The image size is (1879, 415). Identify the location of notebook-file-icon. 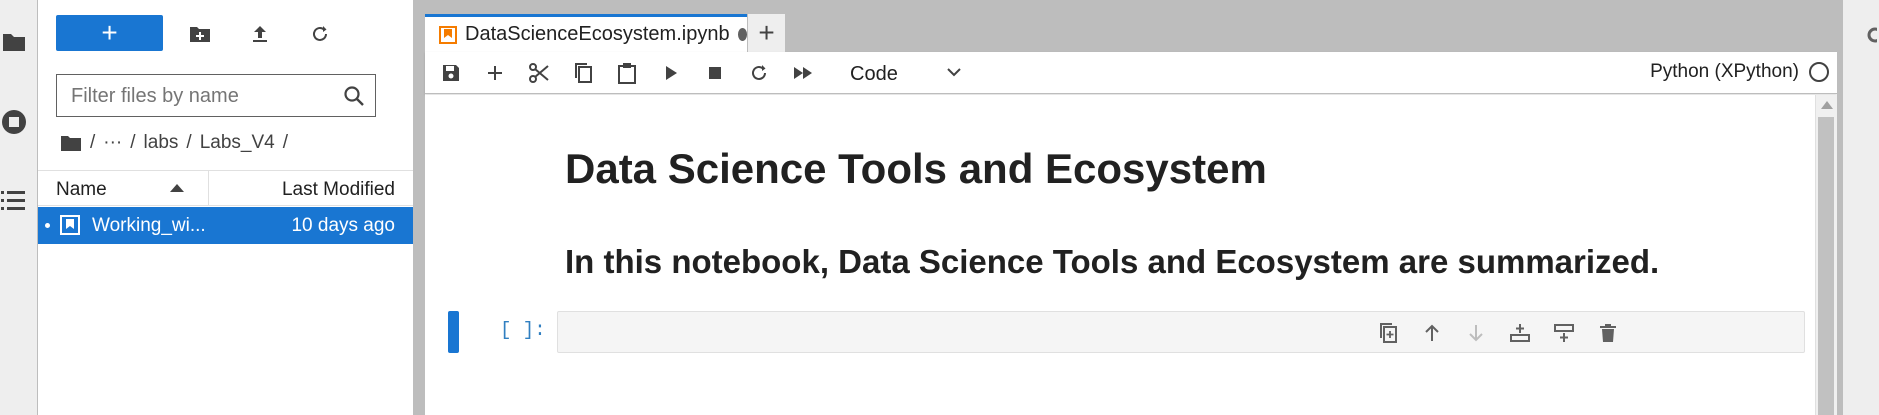
(70, 225).